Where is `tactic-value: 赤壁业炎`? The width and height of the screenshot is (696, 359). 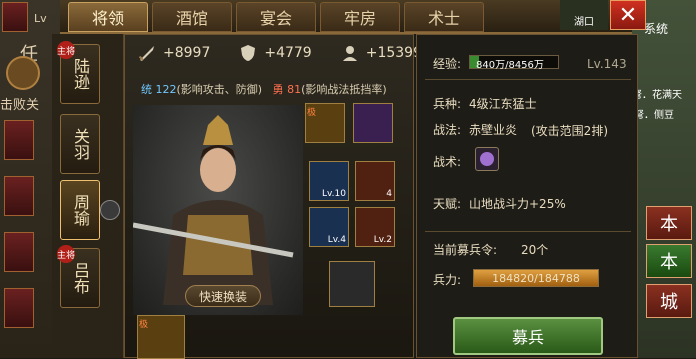
tactic-value: 赤壁业炎 is located at coordinates (493, 129).